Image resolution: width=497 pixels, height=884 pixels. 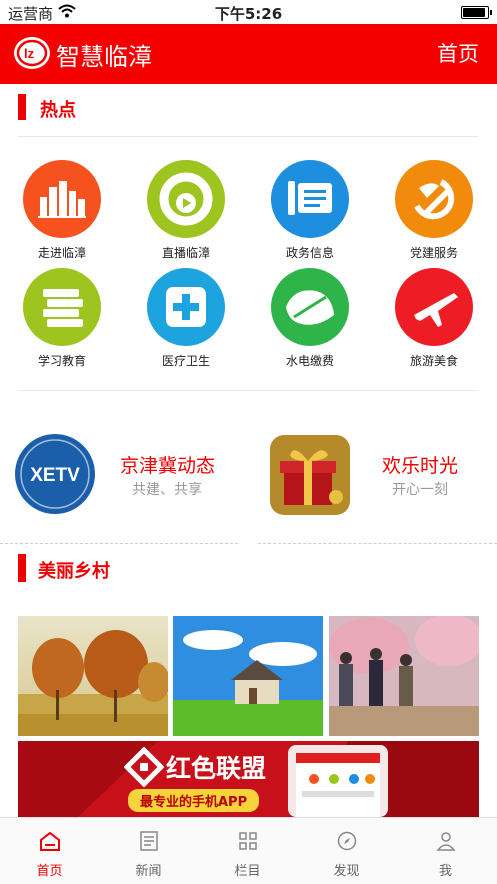 What do you see at coordinates (420, 466) in the screenshot?
I see `promo-title: 欢乐时光` at bounding box center [420, 466].